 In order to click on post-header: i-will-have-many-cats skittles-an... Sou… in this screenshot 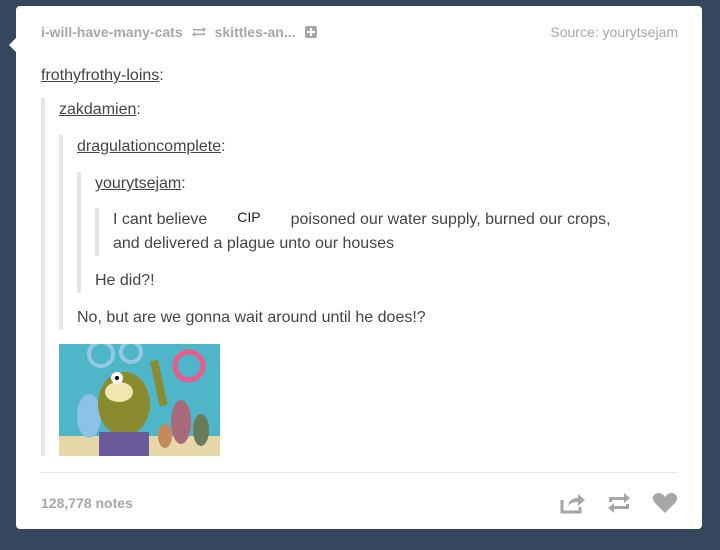, I will do `click(359, 32)`.